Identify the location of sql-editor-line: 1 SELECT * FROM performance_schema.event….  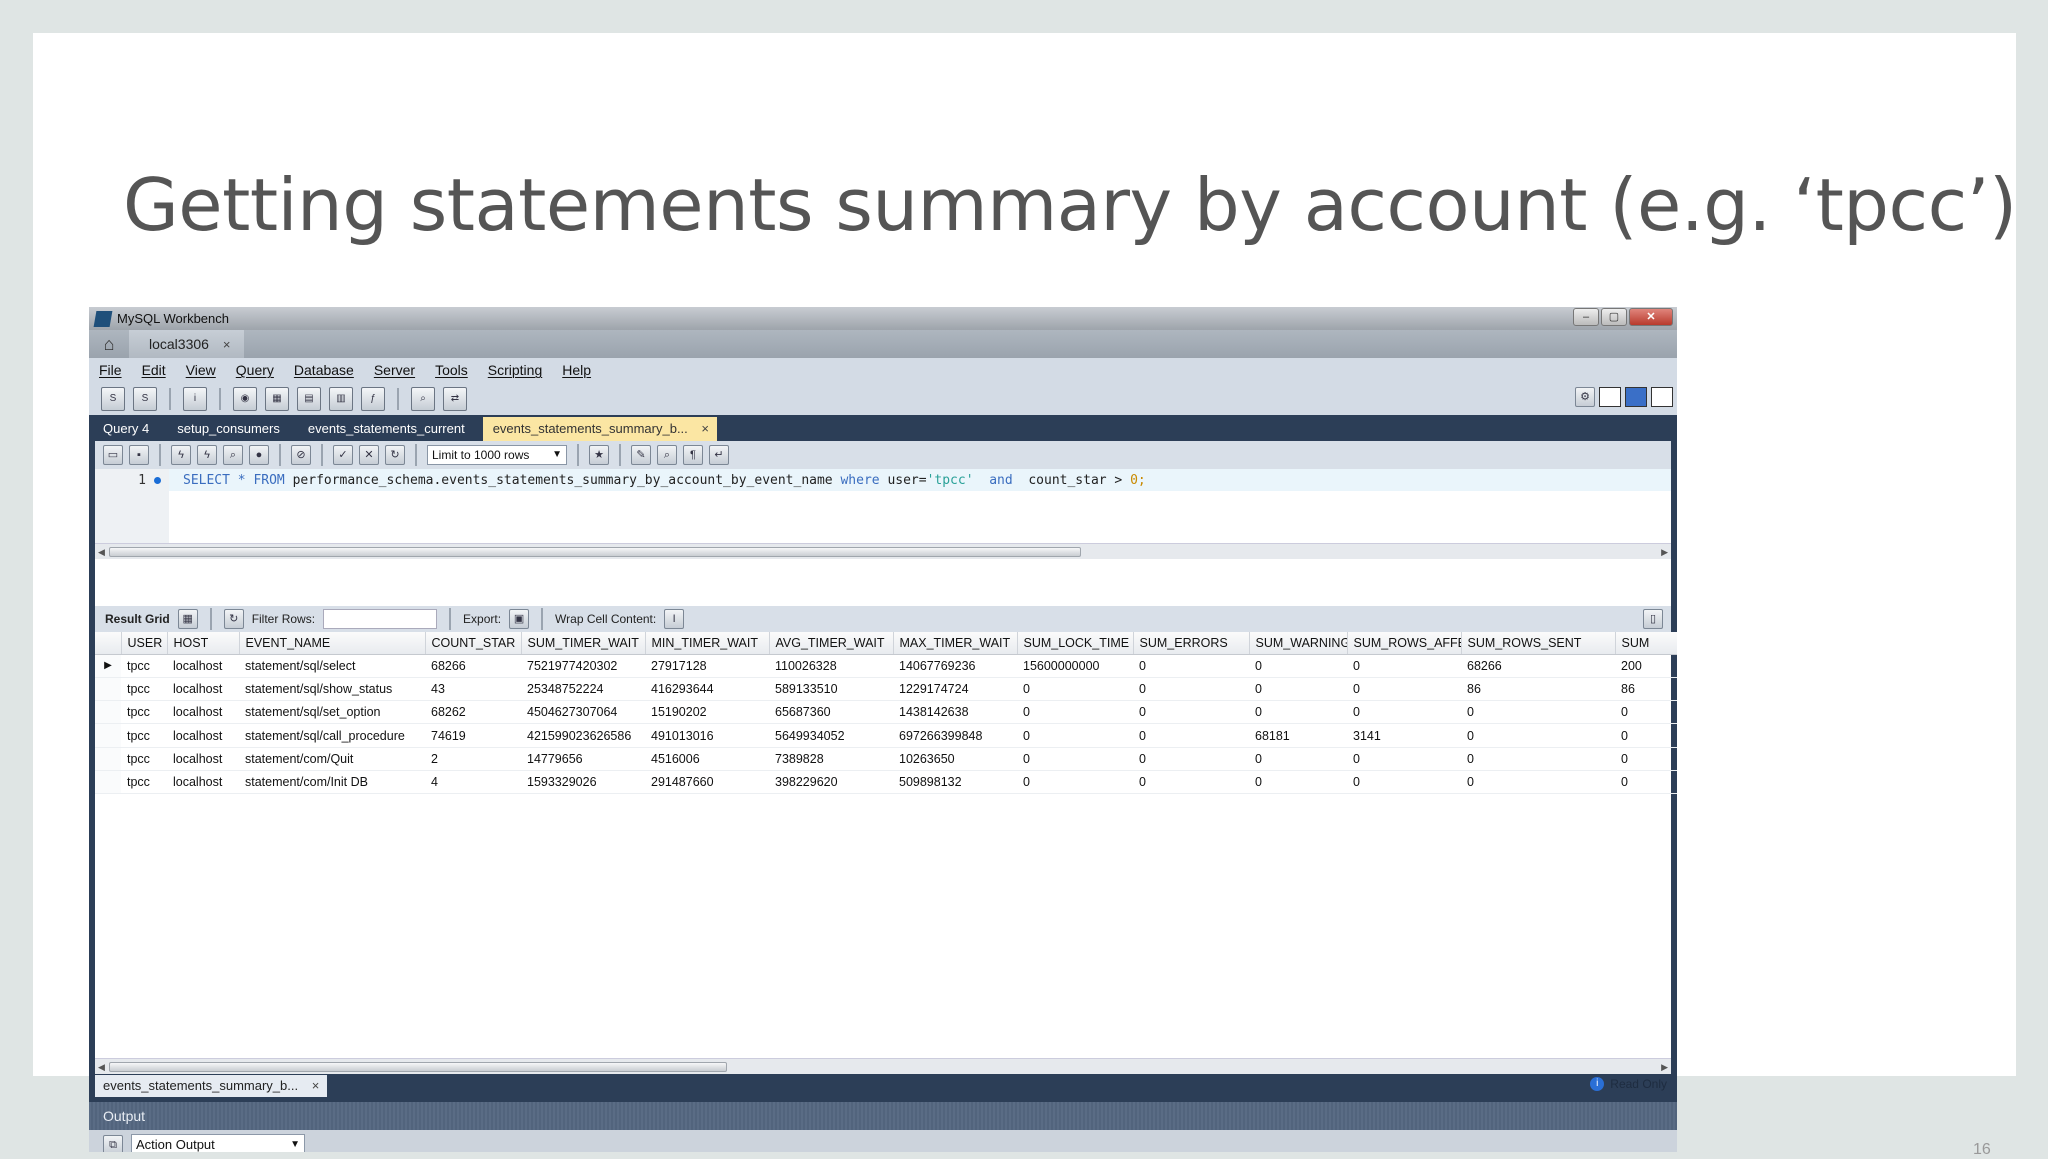
(883, 480).